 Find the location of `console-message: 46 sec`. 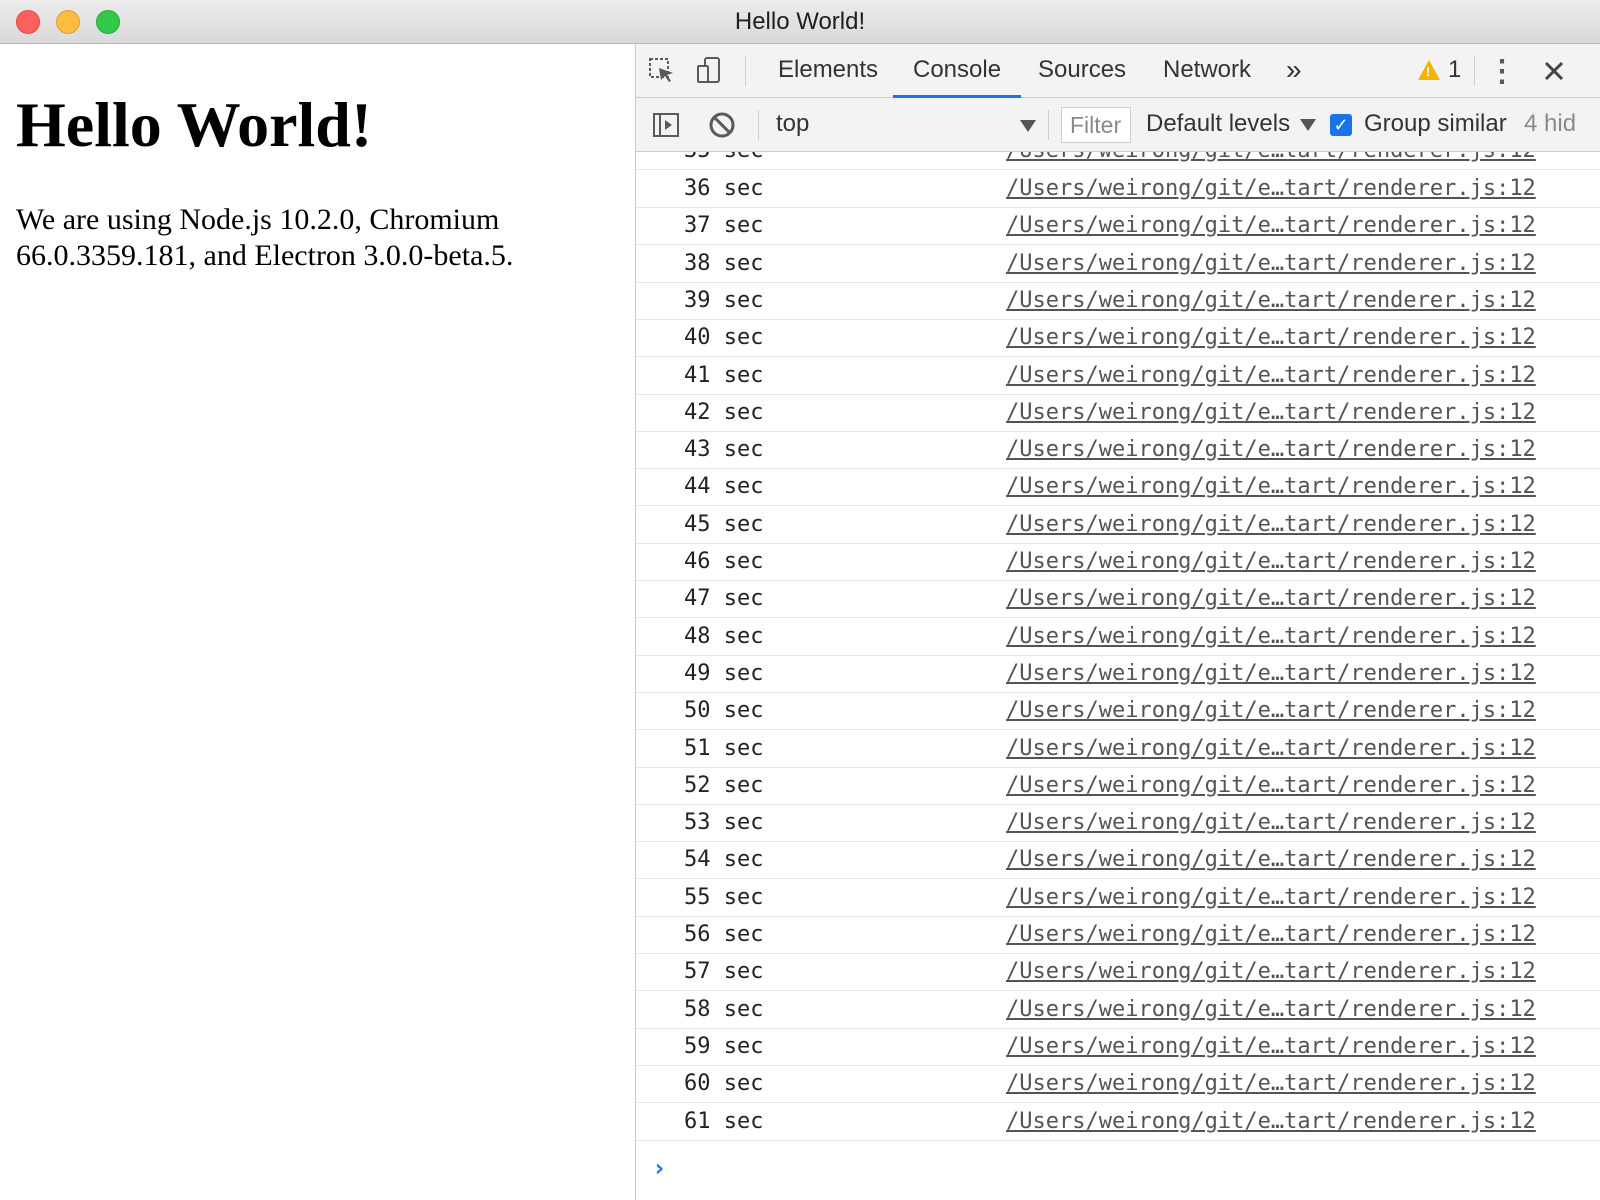

console-message: 46 sec is located at coordinates (724, 561).